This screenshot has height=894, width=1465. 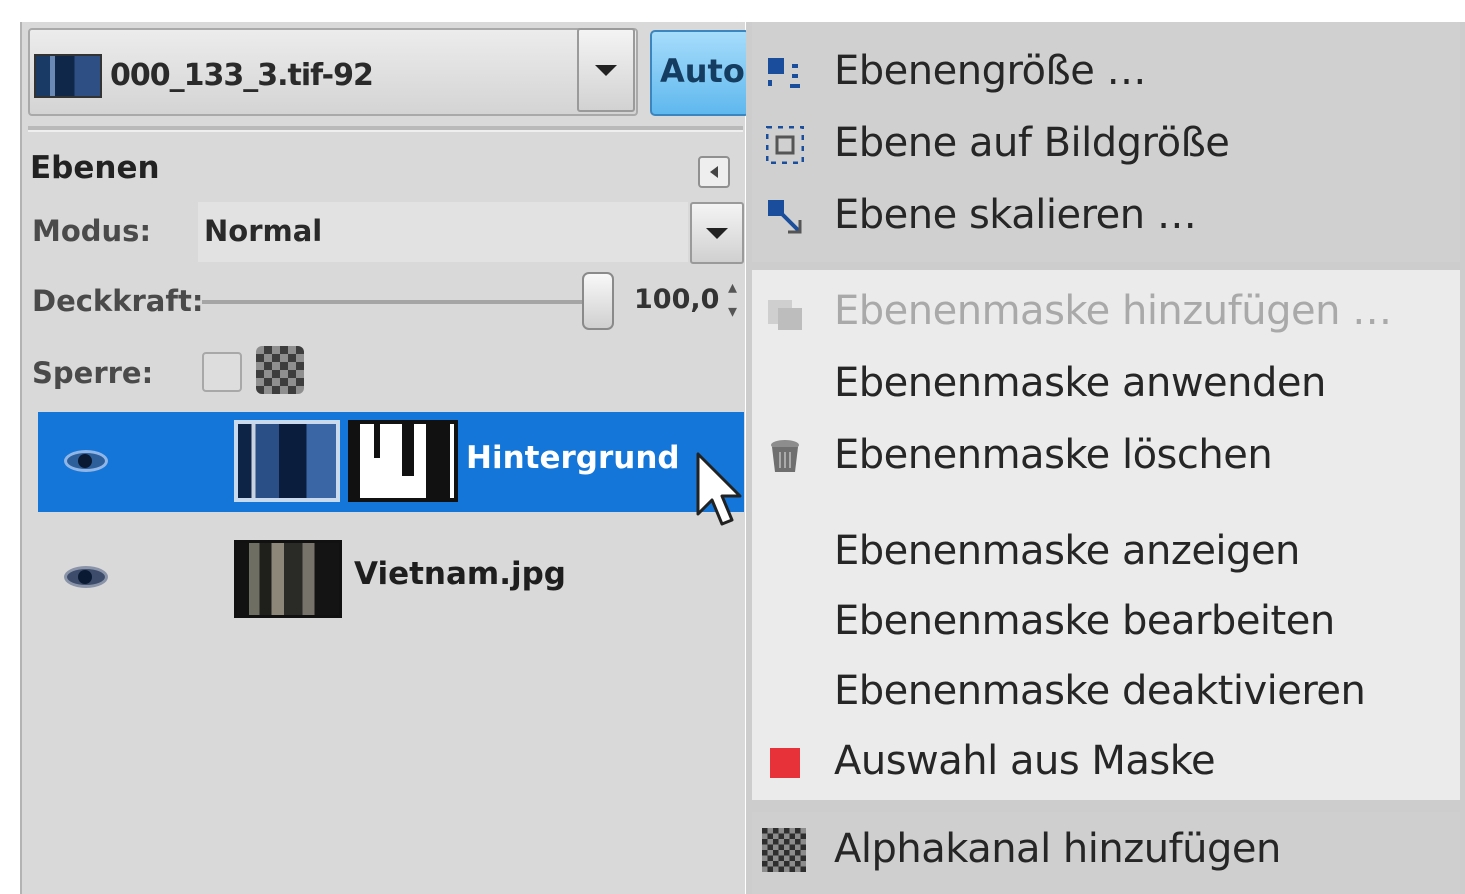 I want to click on lock-pixels-checkbox, so click(x=222, y=372).